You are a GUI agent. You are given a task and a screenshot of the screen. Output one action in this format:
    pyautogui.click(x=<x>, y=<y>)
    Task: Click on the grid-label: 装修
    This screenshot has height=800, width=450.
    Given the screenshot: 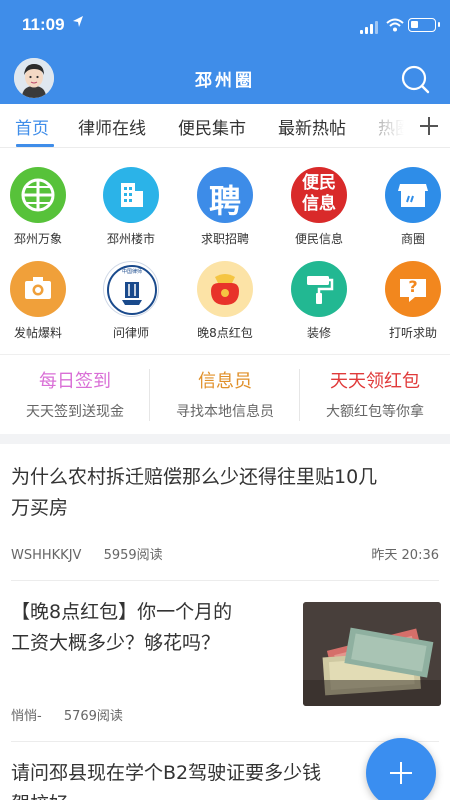 What is the action you would take?
    pyautogui.click(x=318, y=333)
    